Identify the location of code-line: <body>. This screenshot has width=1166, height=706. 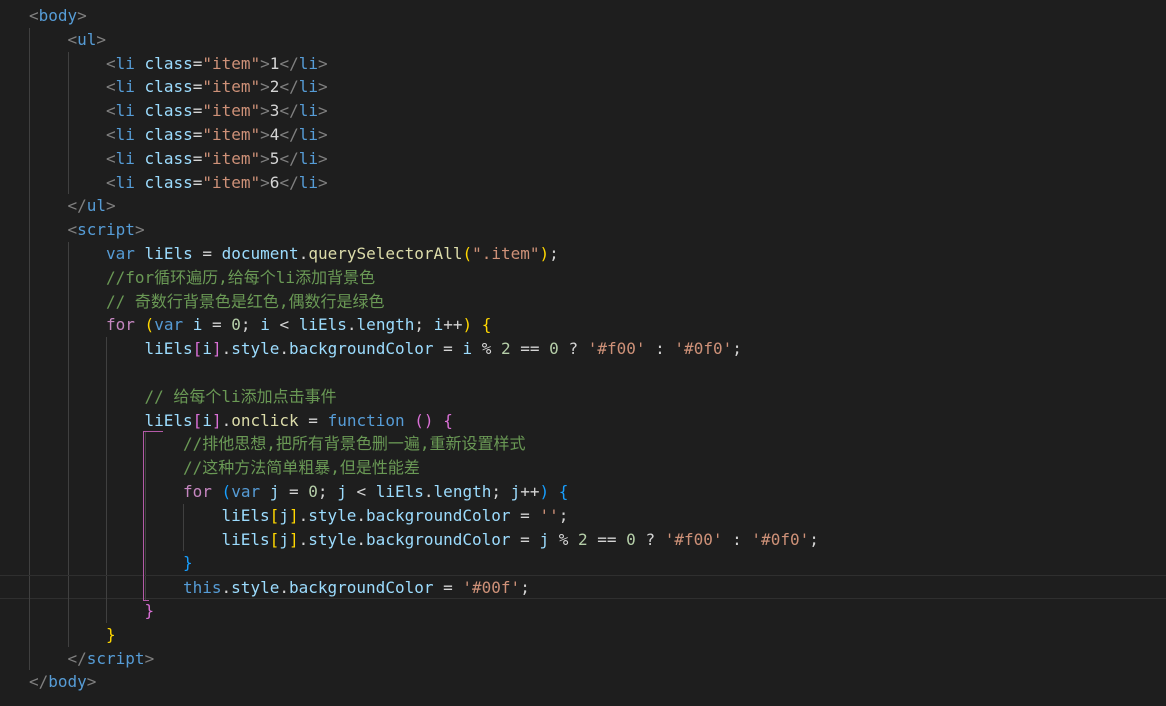
(583, 16).